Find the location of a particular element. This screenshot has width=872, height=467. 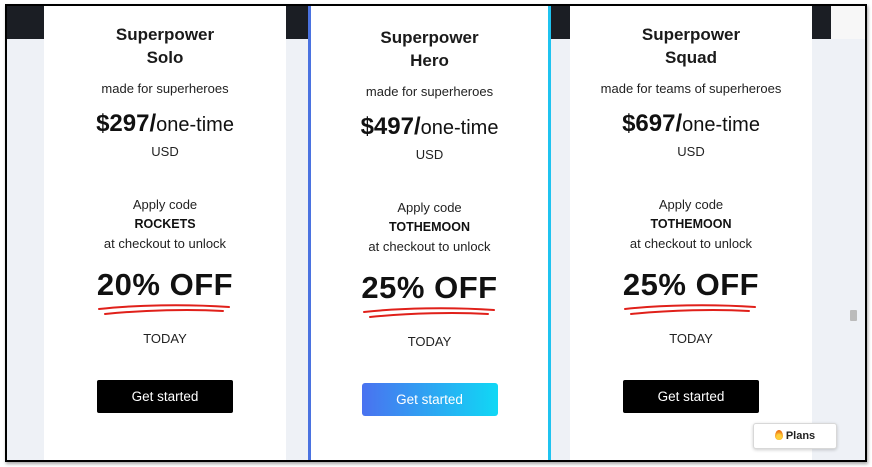

plan-name: Superpower Squad is located at coordinates (691, 46).